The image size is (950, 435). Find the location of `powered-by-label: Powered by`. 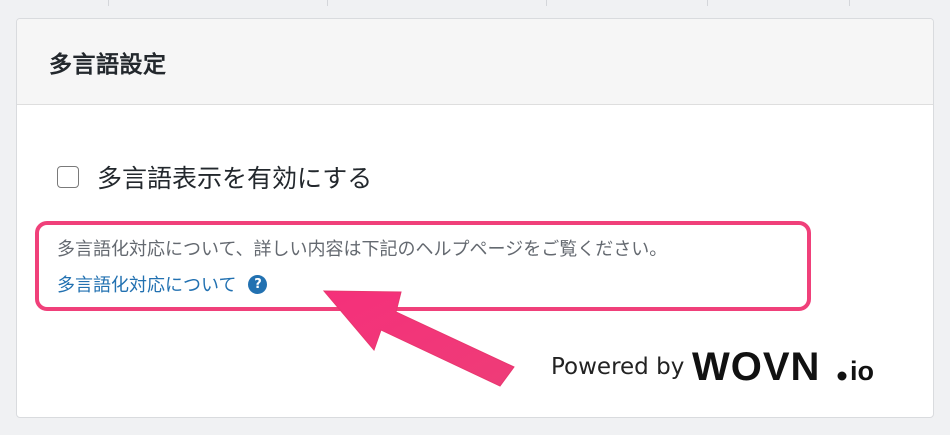

powered-by-label: Powered by is located at coordinates (618, 367).